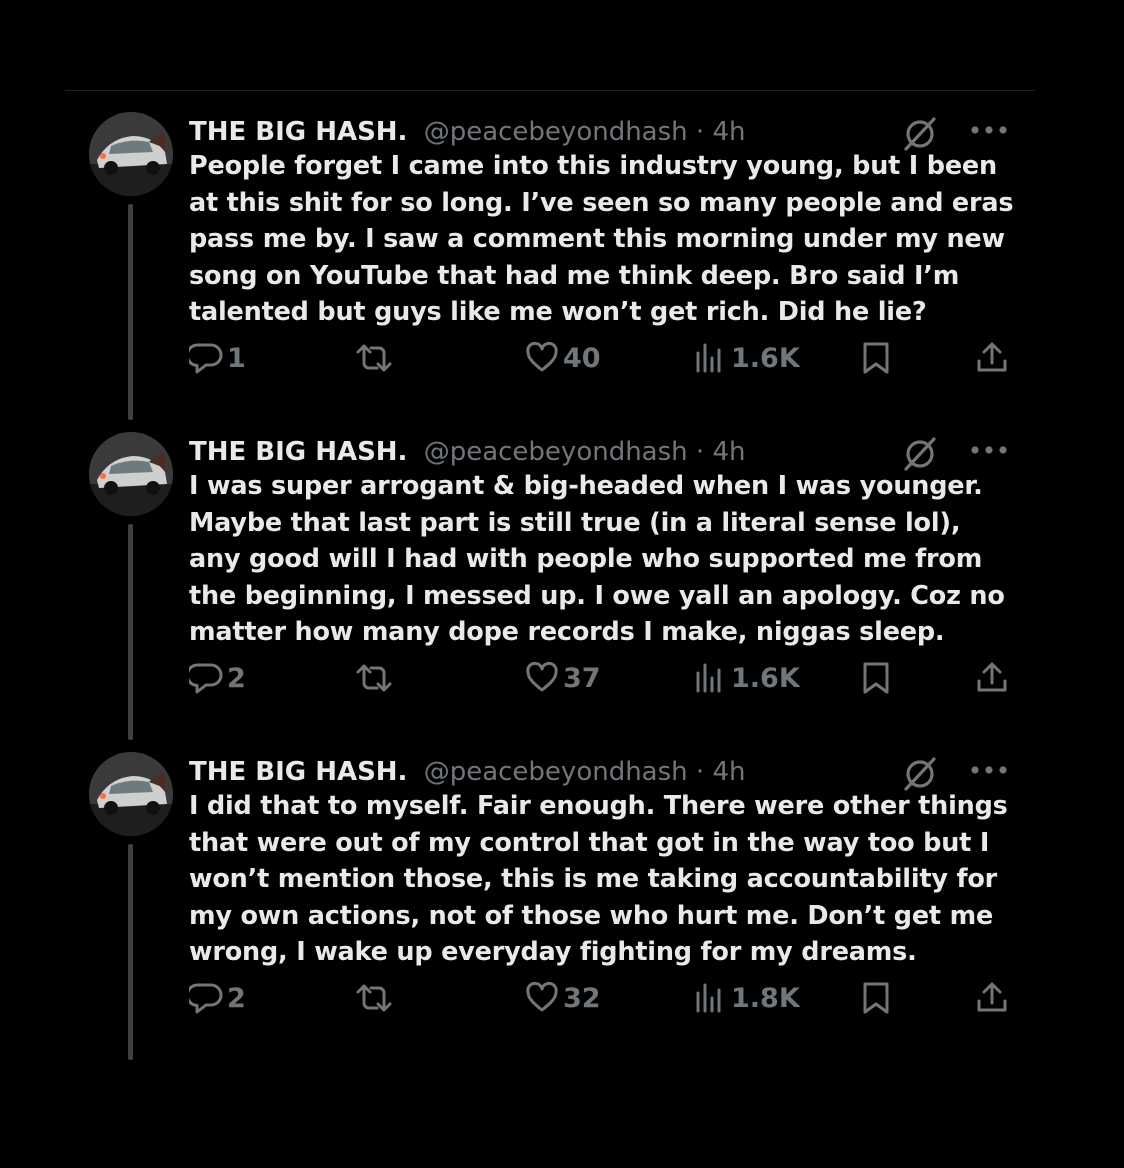 This screenshot has height=1168, width=1124. I want to click on like-count: 37, so click(582, 678).